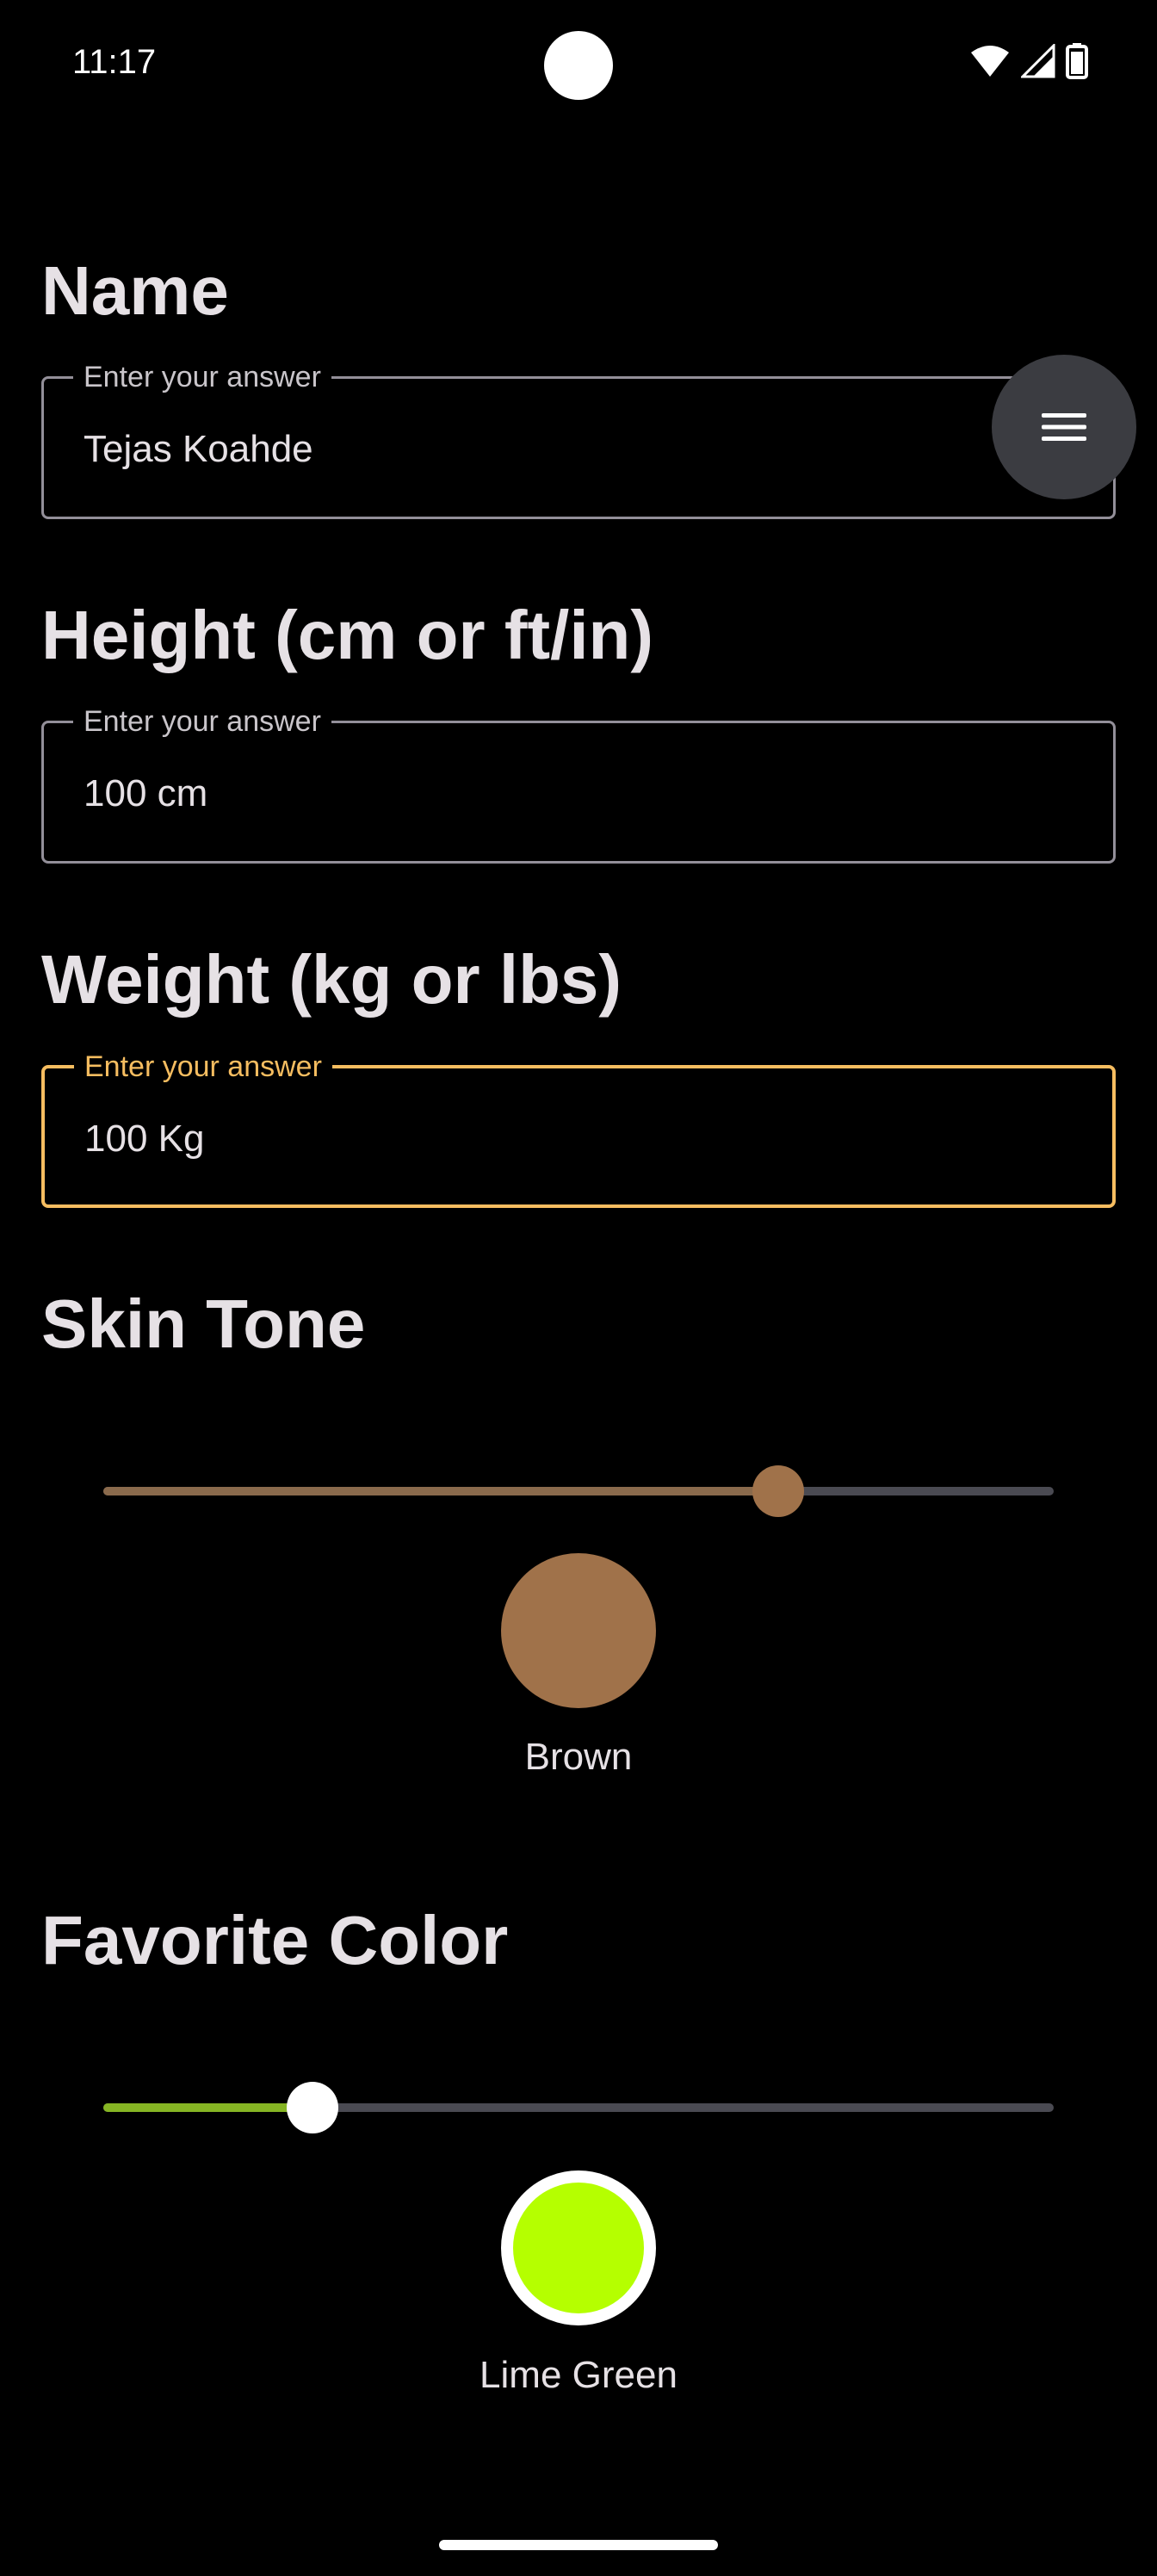 The width and height of the screenshot is (1157, 2576). I want to click on weight-field-label: Enter your answer, so click(203, 1067).